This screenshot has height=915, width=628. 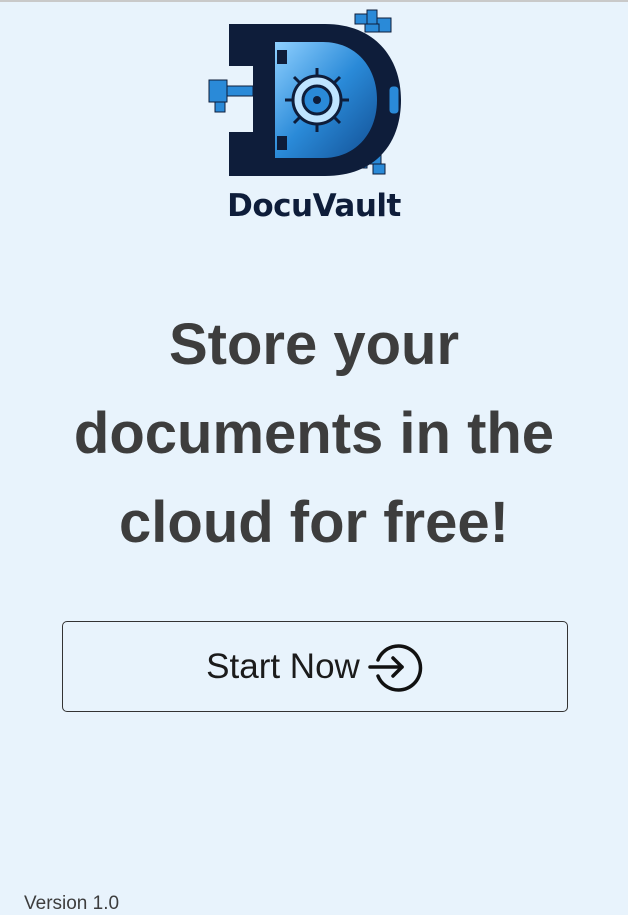 What do you see at coordinates (72, 903) in the screenshot?
I see `version-label: Version 1.0` at bounding box center [72, 903].